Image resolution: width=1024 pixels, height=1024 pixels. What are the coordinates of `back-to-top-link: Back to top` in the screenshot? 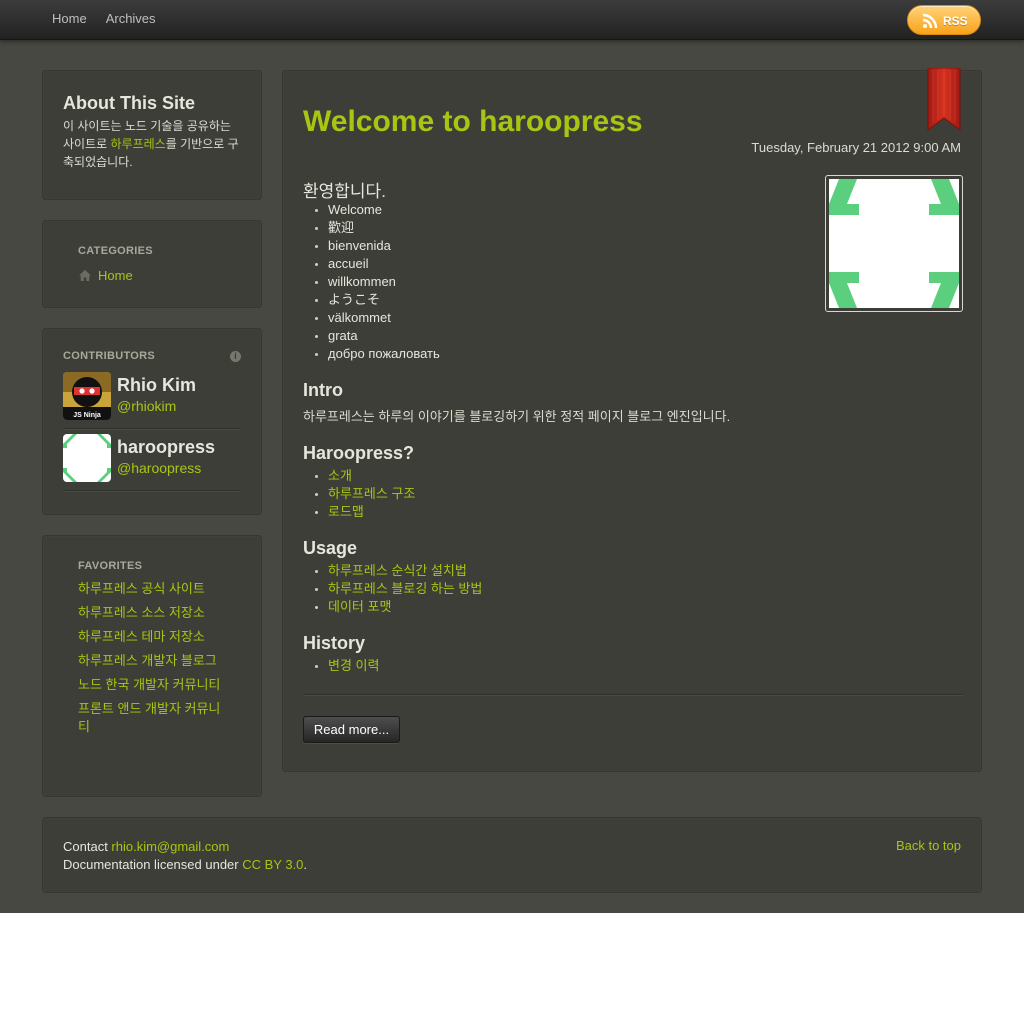 It's located at (928, 845).